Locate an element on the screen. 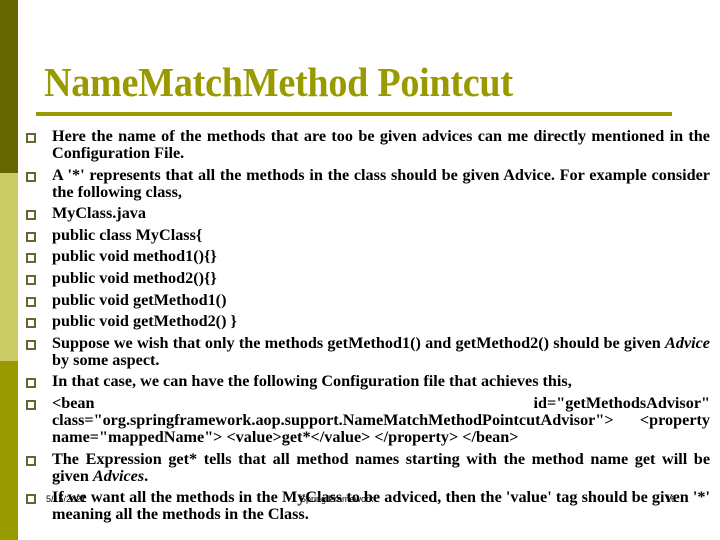  bullet-text: MyClass.java is located at coordinates (99, 213).